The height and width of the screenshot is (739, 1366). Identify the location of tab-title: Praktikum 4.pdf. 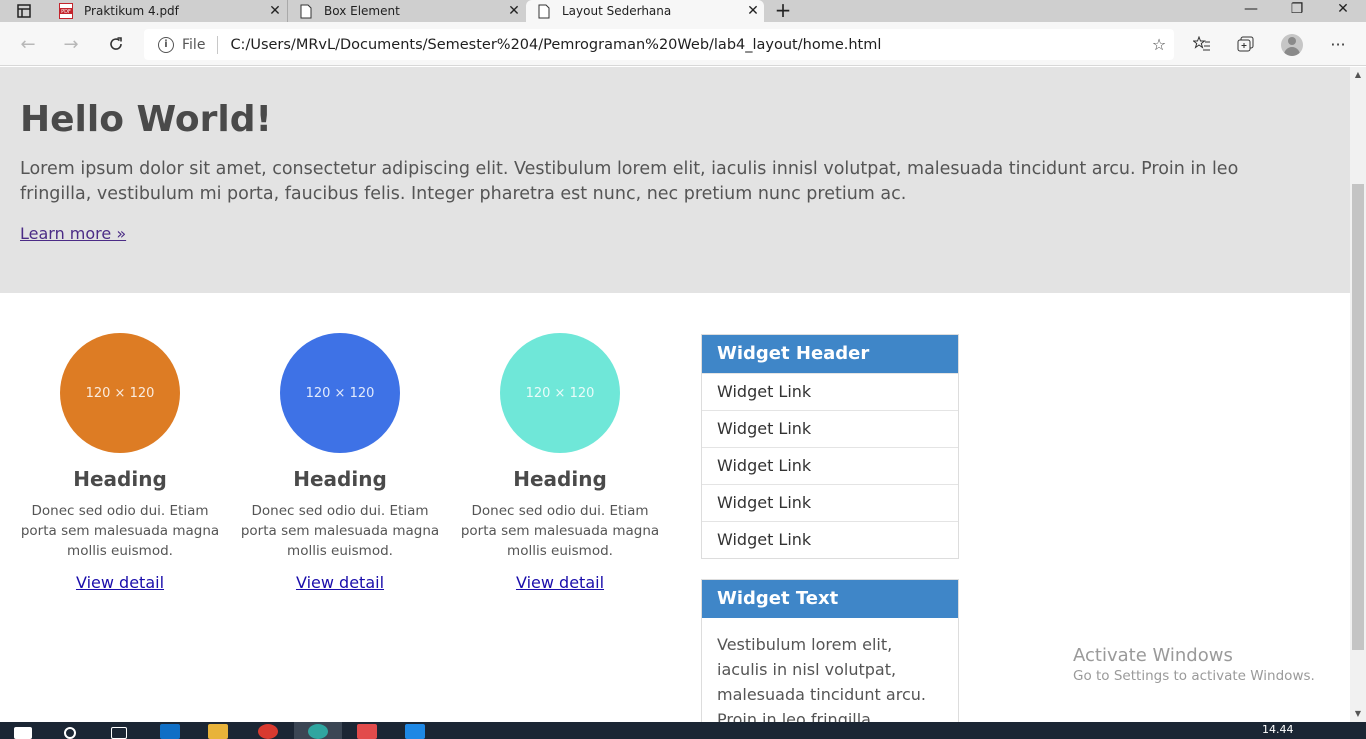
(131, 11).